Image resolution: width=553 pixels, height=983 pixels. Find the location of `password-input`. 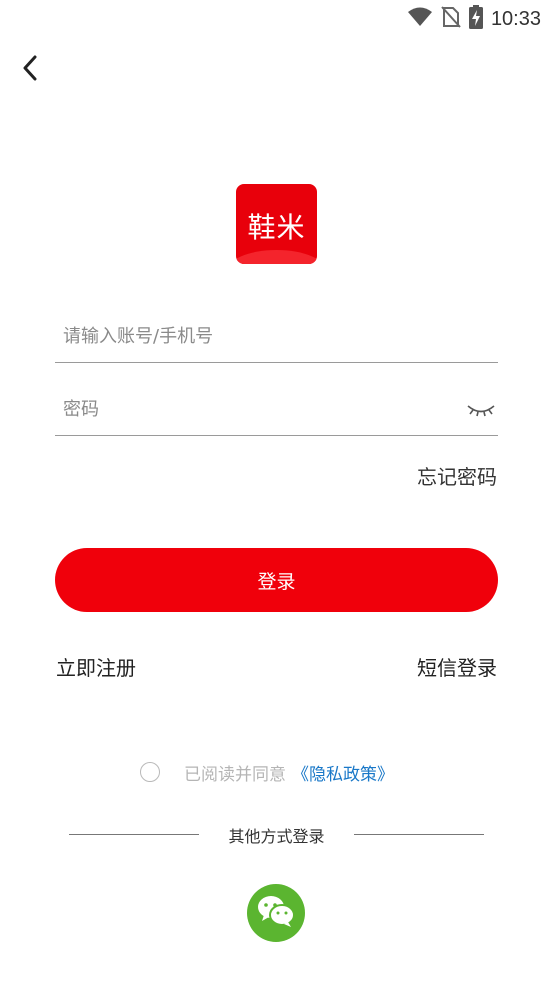

password-input is located at coordinates (249, 409).